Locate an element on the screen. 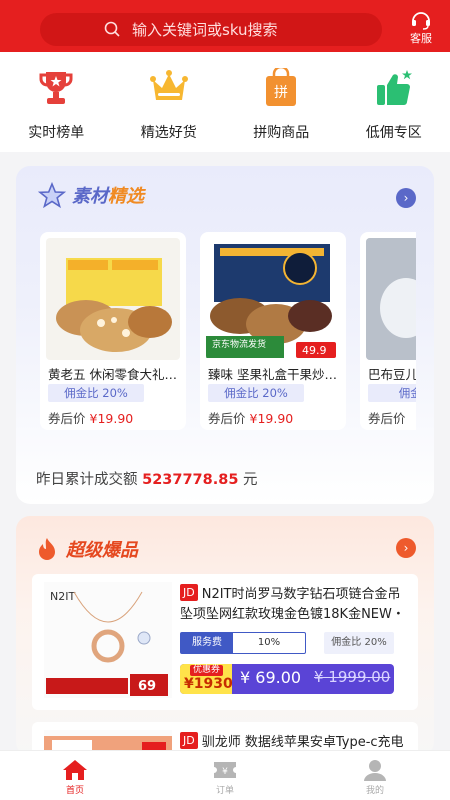 The width and height of the screenshot is (450, 800). home-icon is located at coordinates (75, 770).